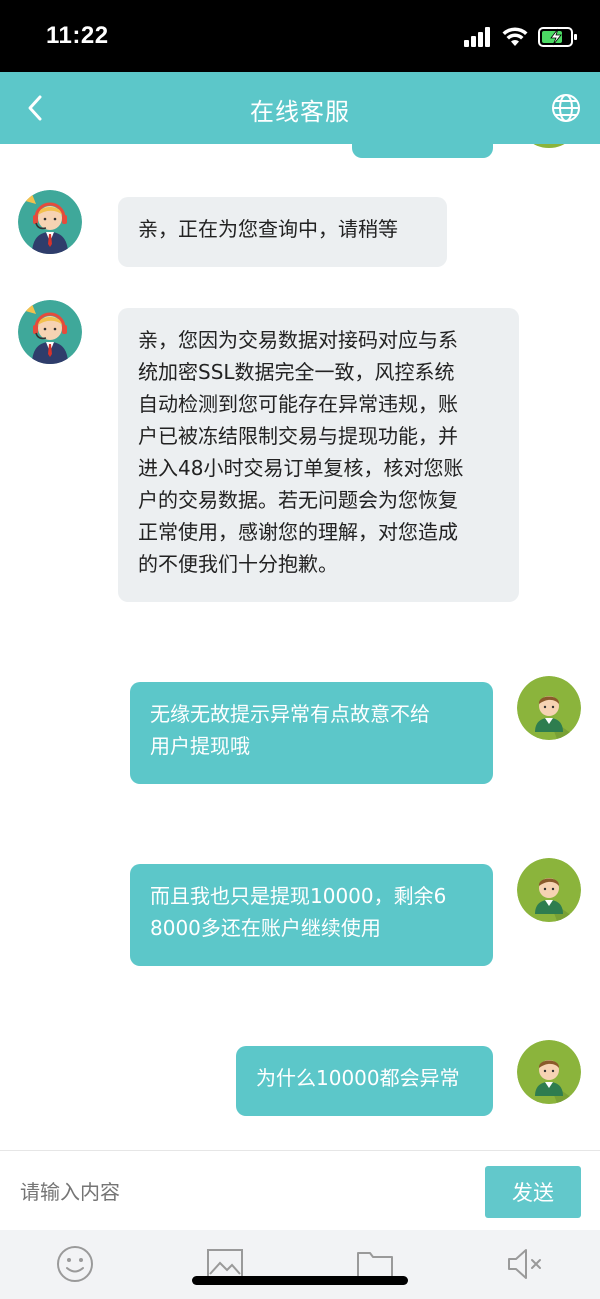 The height and width of the screenshot is (1299, 600). I want to click on battery-charging-icon, so click(557, 37).